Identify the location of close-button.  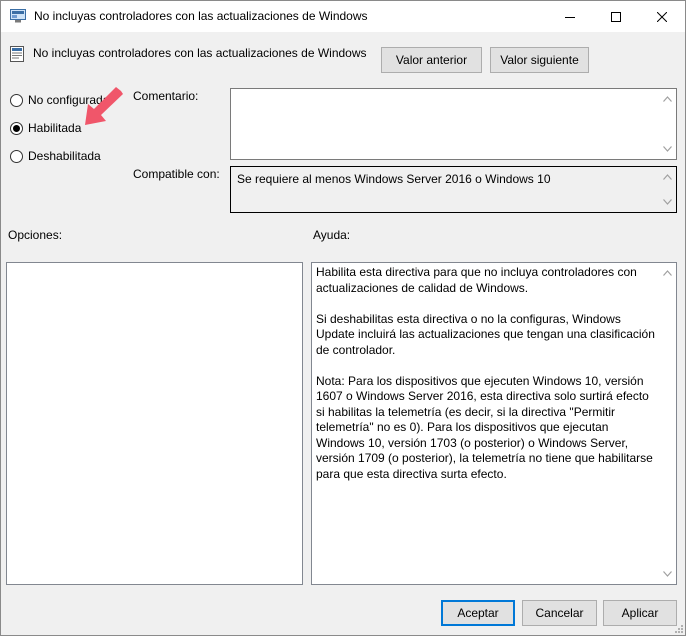
(662, 16).